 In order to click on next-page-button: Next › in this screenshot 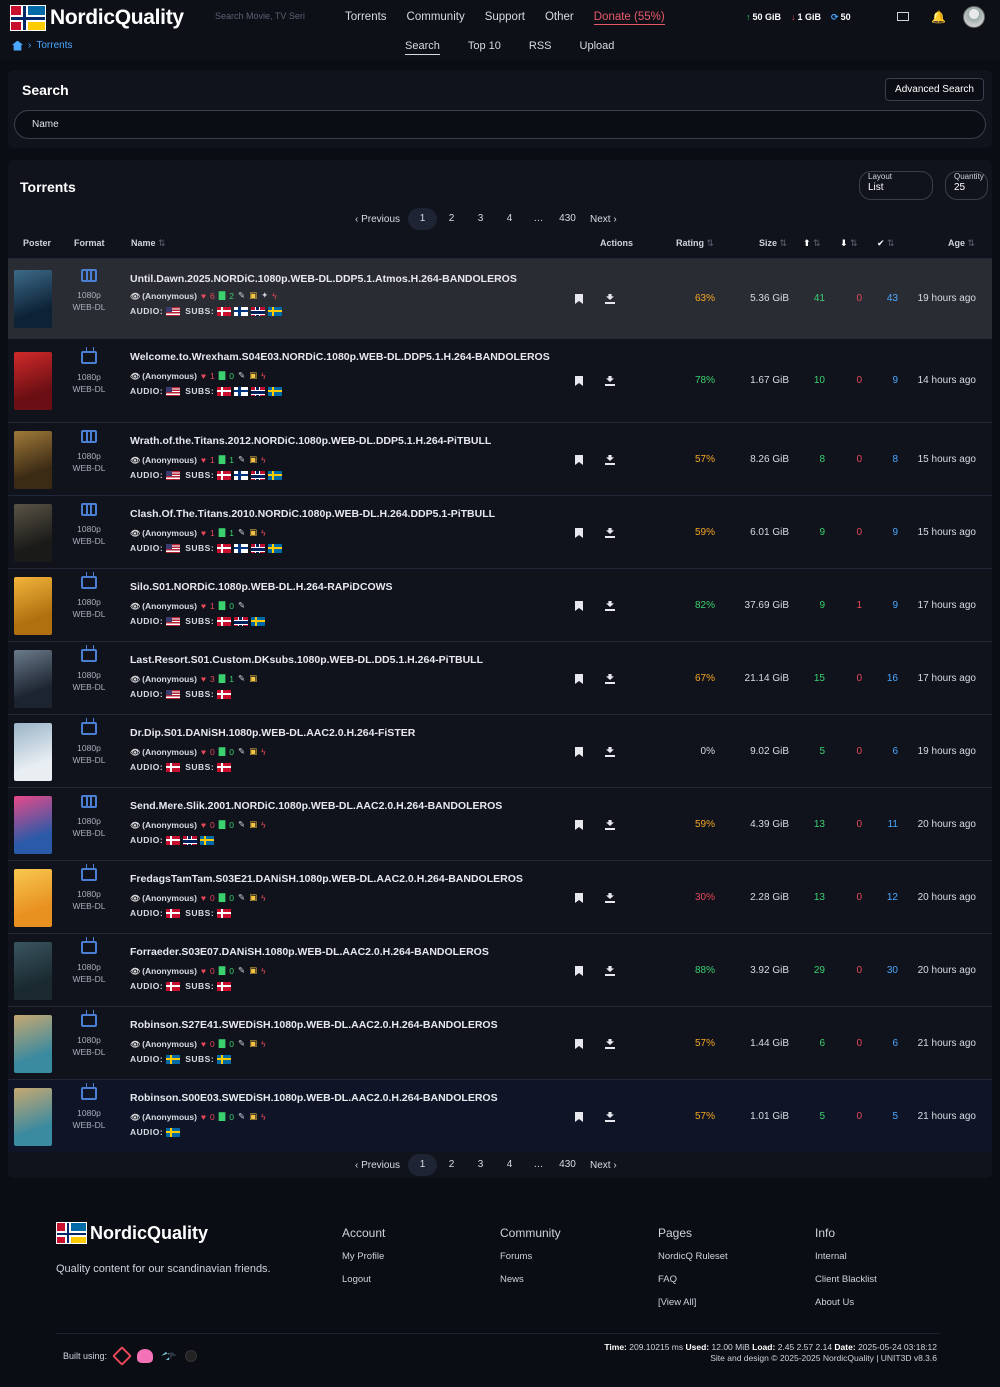, I will do `click(603, 219)`.